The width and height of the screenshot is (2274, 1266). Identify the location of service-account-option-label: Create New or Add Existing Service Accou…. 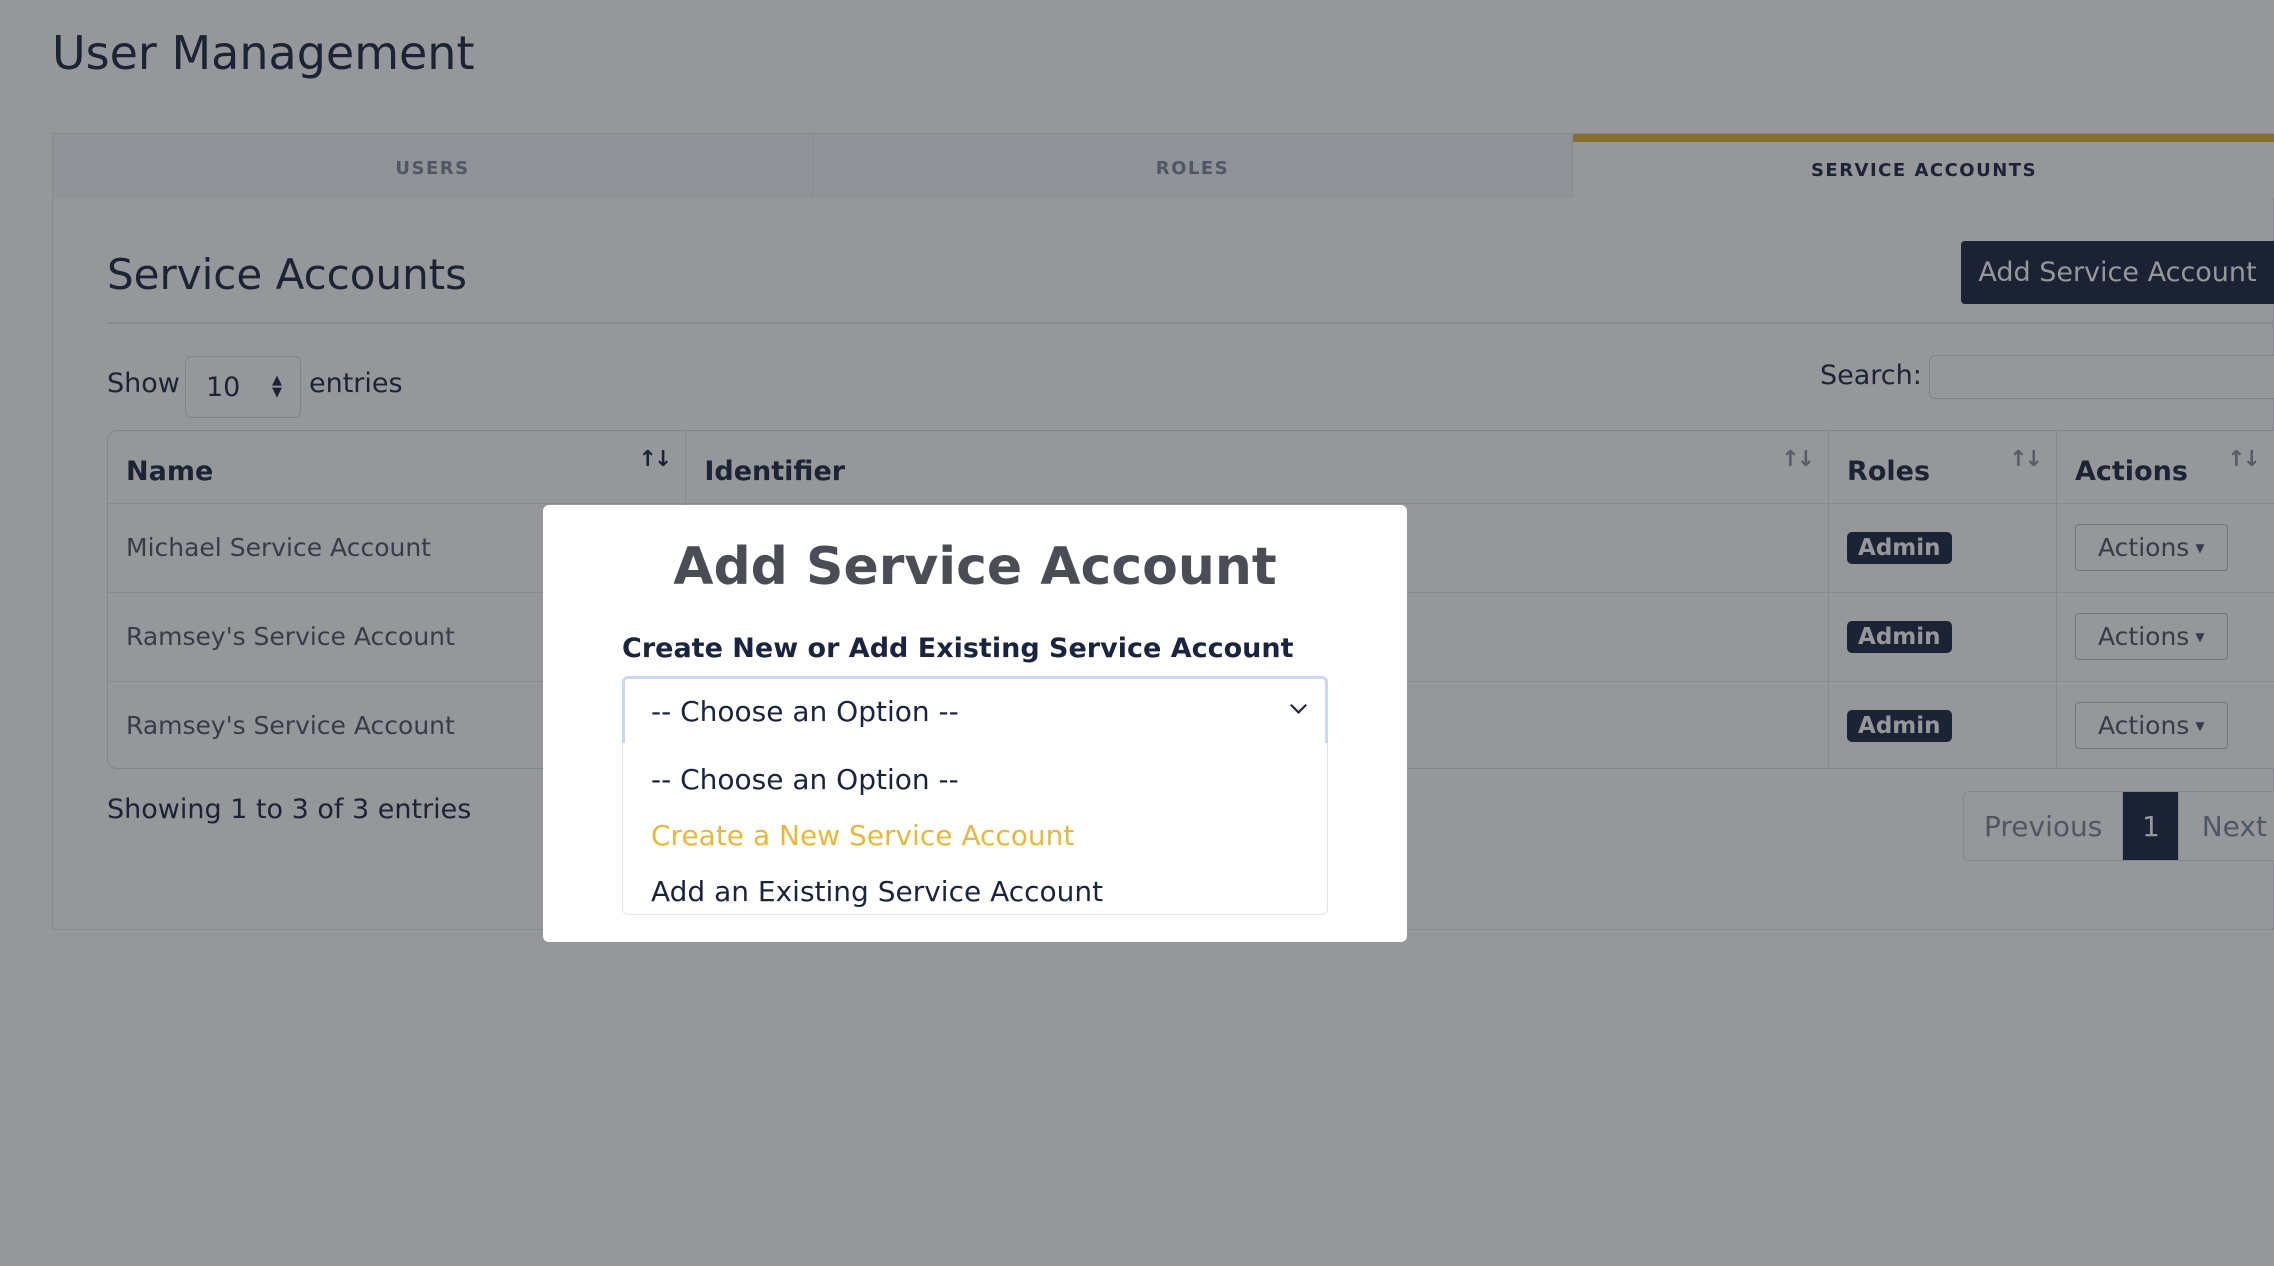
(958, 648).